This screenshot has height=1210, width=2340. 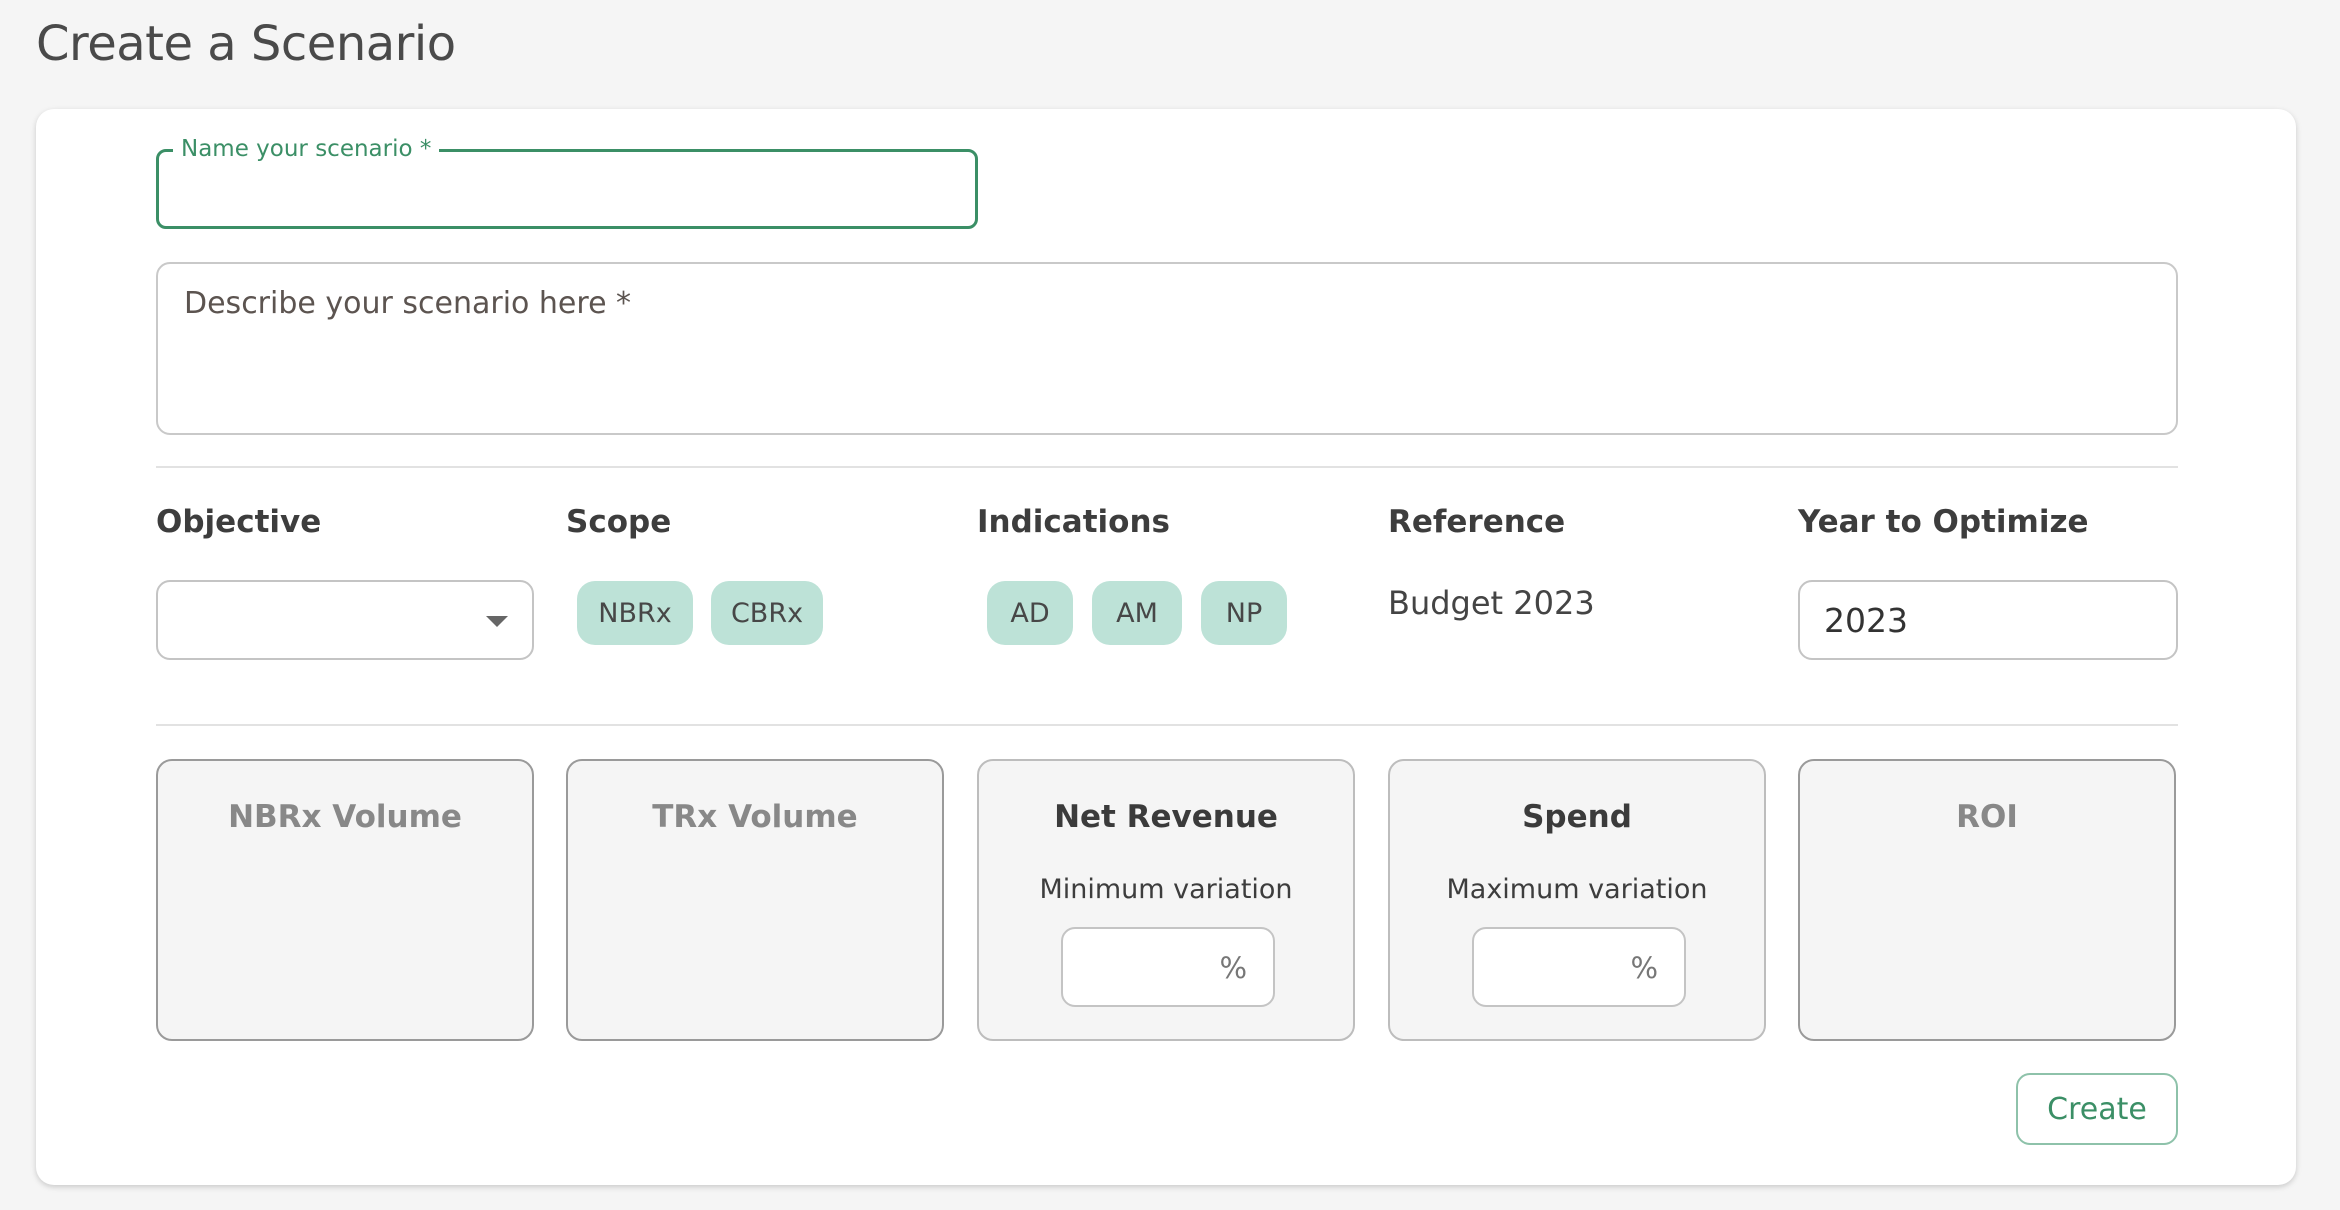 I want to click on metric-title: ROI, so click(x=1987, y=817).